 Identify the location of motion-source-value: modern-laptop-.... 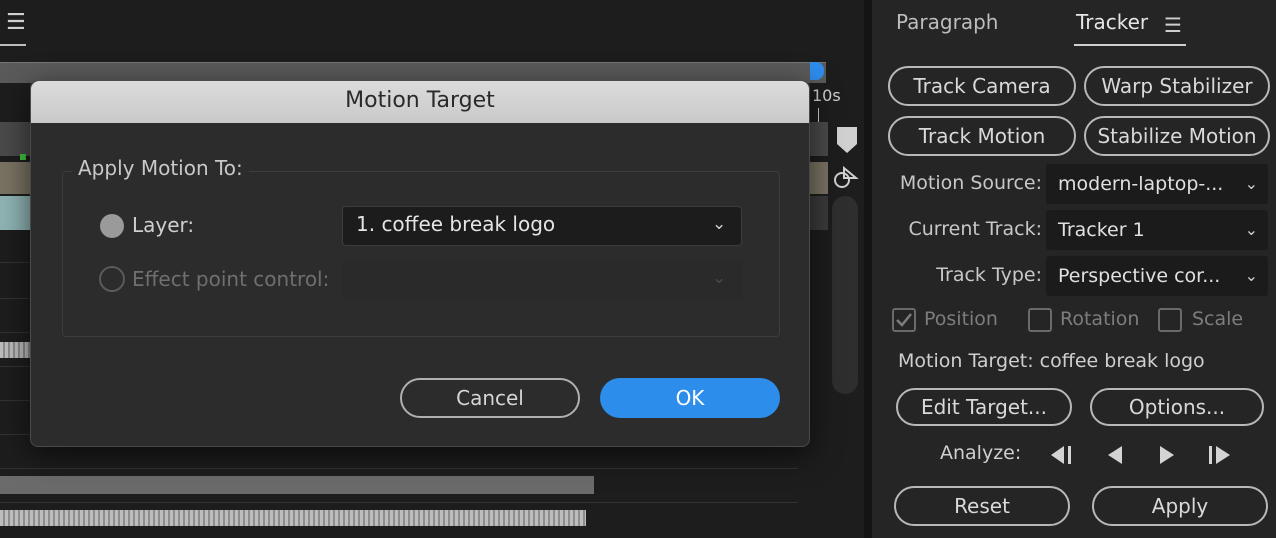
(1141, 184).